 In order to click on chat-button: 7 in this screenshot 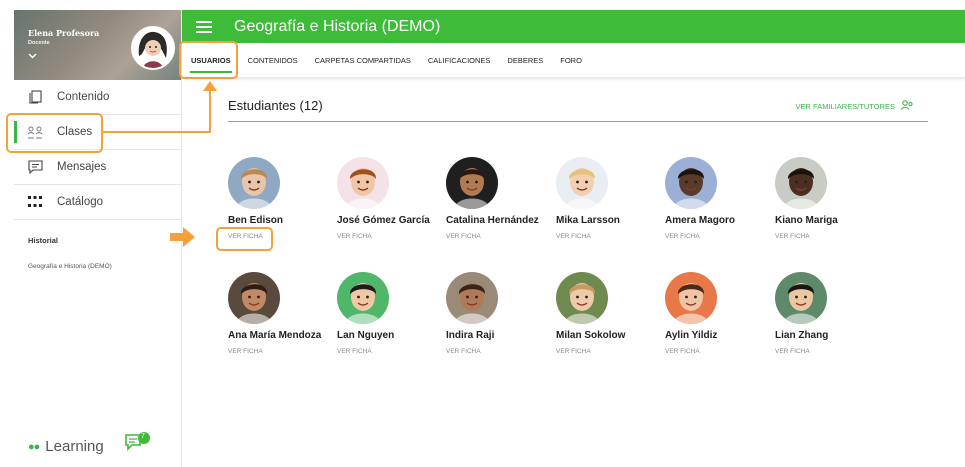, I will do `click(137, 442)`.